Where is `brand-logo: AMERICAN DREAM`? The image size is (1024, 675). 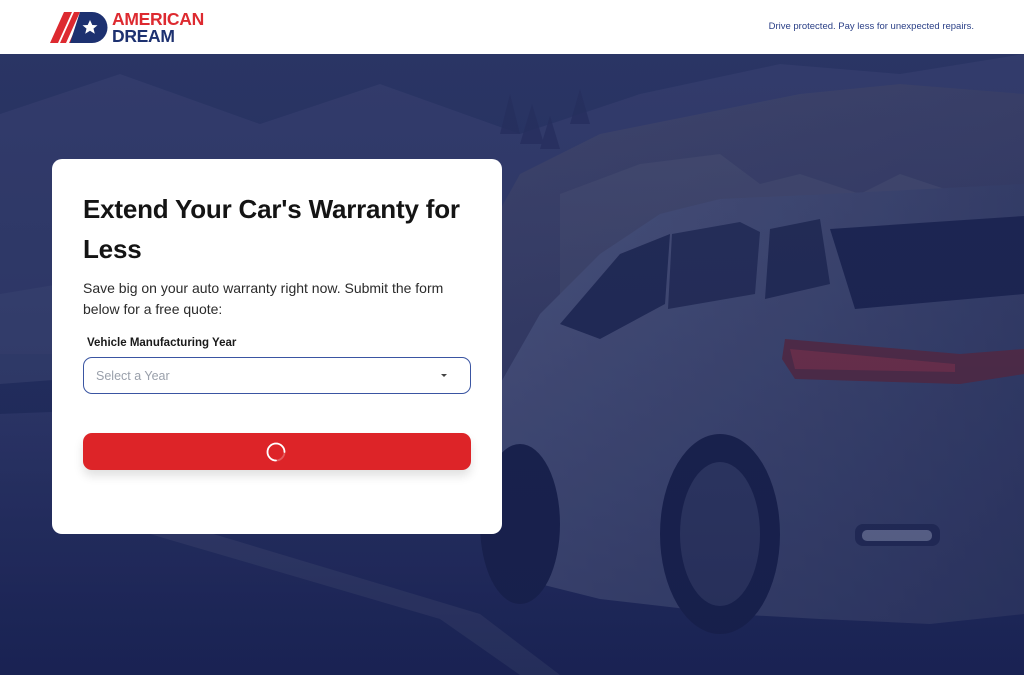 brand-logo: AMERICAN DREAM is located at coordinates (135, 28).